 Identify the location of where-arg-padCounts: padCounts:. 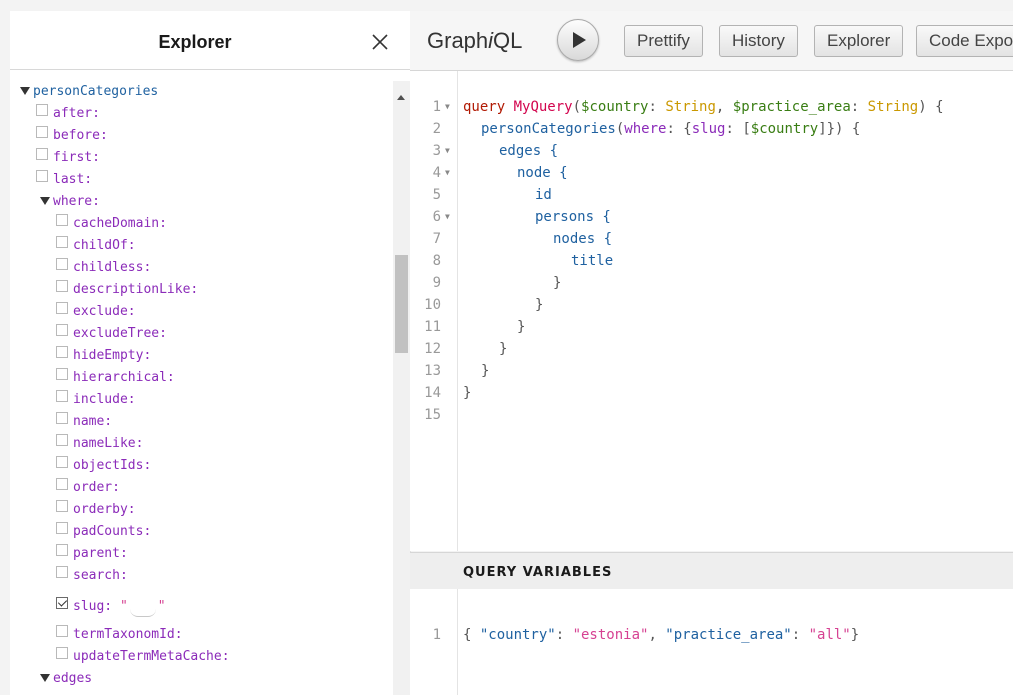
(103, 532).